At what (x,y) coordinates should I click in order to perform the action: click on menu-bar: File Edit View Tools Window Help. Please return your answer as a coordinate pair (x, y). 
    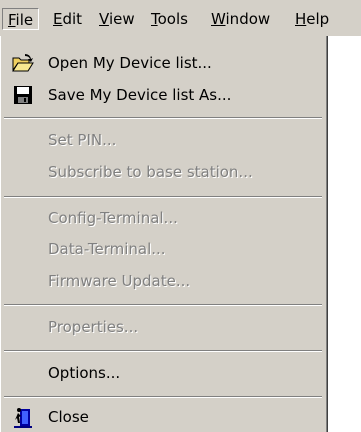
    Looking at the image, I should click on (180, 18).